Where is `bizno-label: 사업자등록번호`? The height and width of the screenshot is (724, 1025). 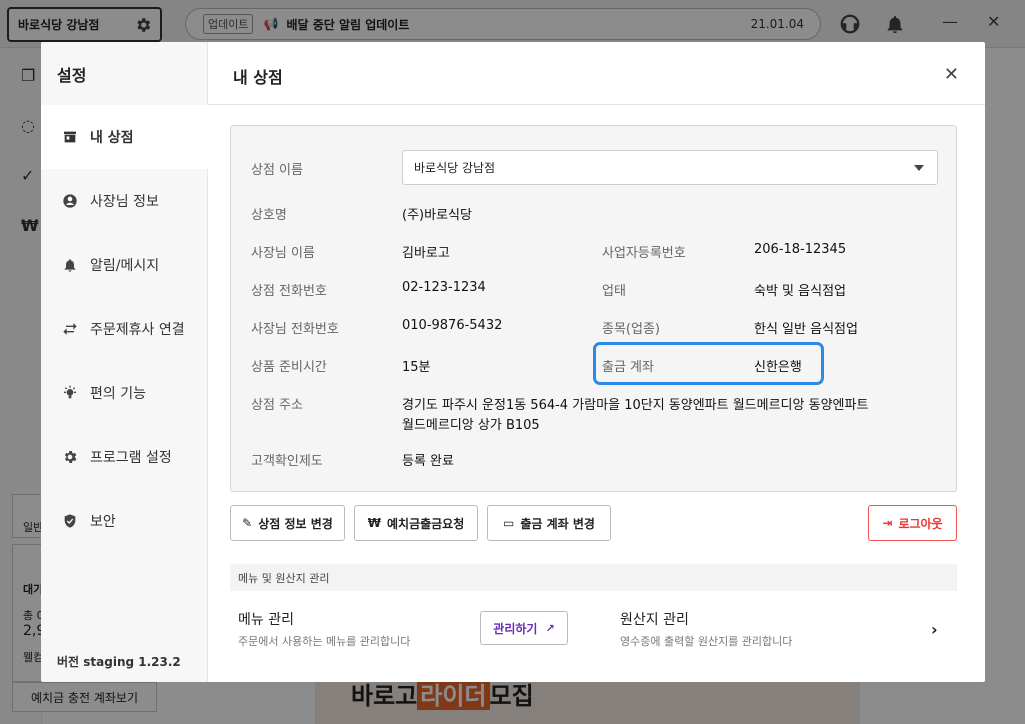
bizno-label: 사업자등록번호 is located at coordinates (644, 253).